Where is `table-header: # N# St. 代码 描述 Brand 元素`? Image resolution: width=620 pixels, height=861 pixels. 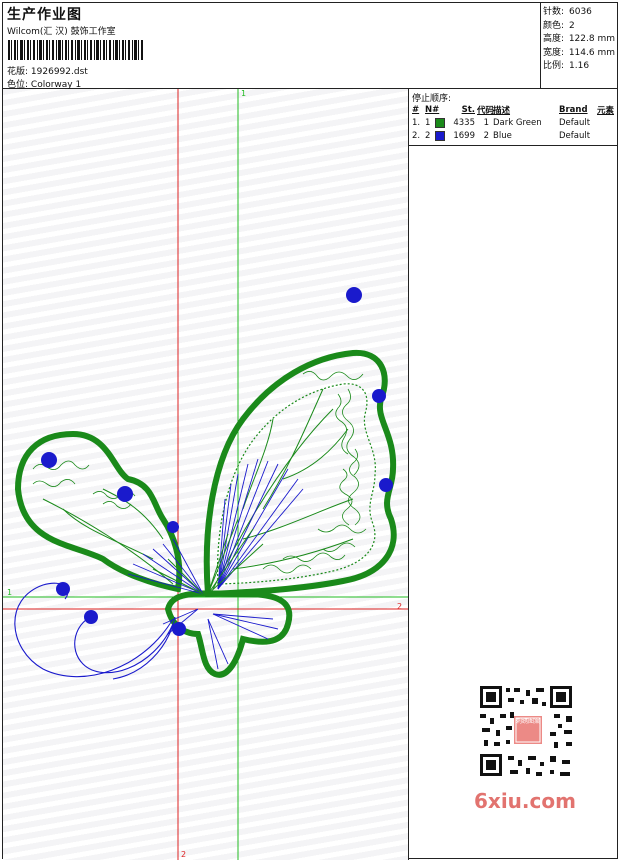 table-header: # N# St. 代码 描述 Brand 元素 is located at coordinates (513, 110).